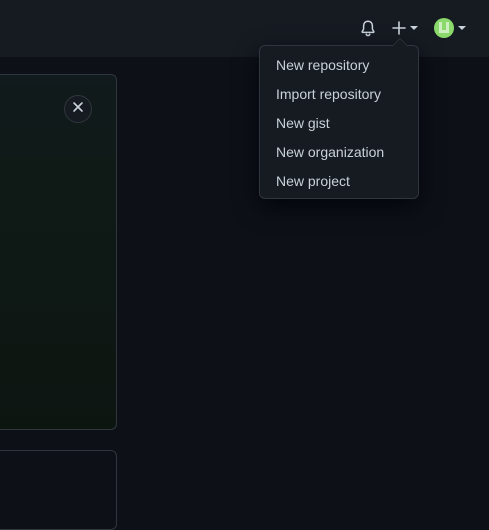  I want to click on avatar, so click(444, 28).